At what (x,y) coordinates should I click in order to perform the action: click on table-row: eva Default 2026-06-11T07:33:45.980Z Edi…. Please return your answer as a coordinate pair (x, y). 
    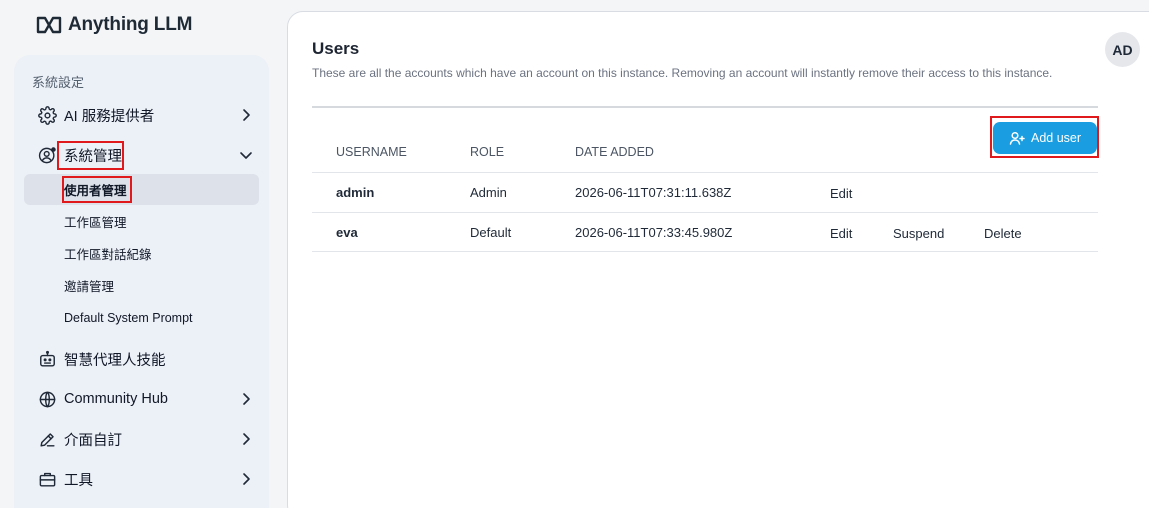
    Looking at the image, I should click on (705, 232).